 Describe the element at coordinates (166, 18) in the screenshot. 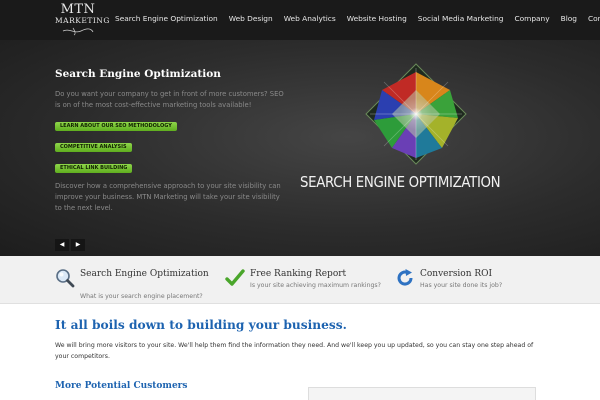

I see `nav-seo: Search Engine Optimization` at that location.